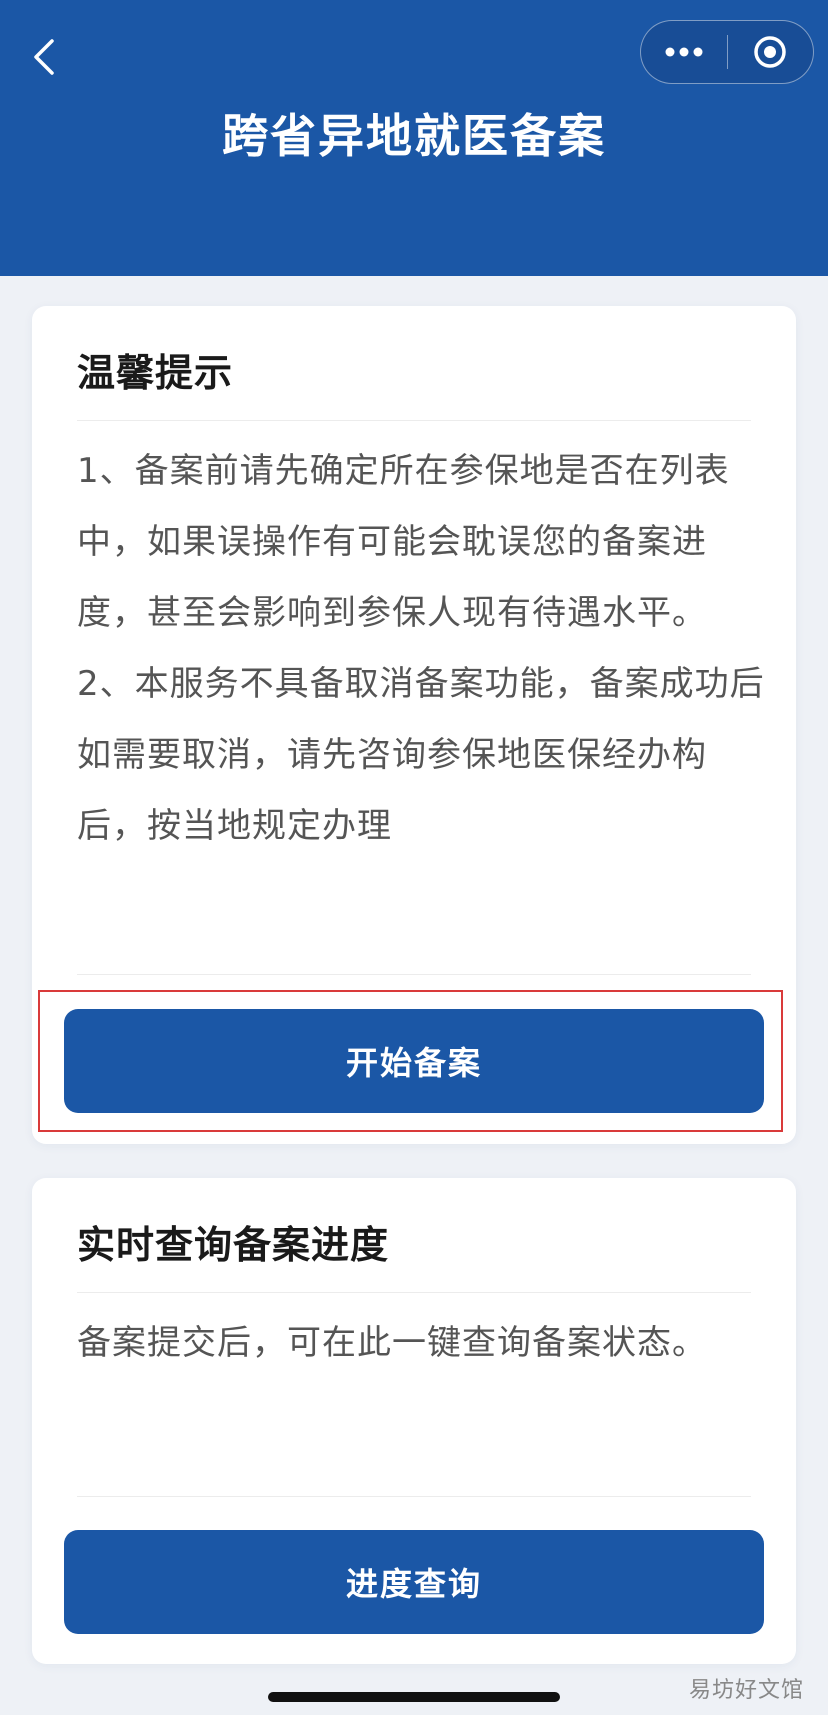 The width and height of the screenshot is (828, 1715). I want to click on target-circle-icon, so click(770, 52).